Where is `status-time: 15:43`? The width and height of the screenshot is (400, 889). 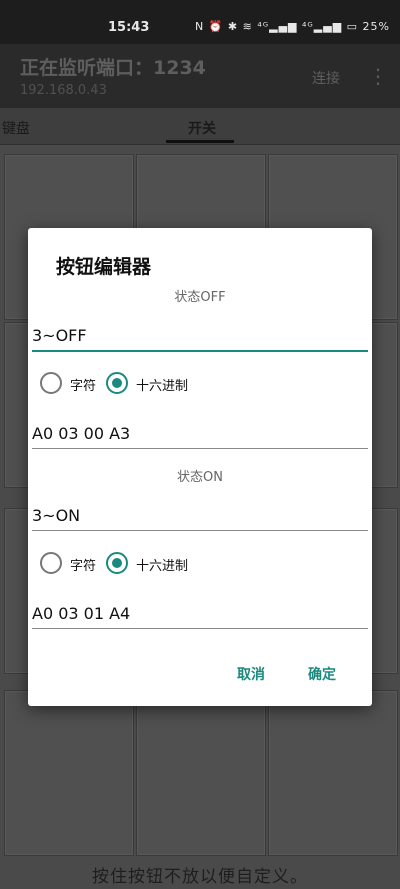 status-time: 15:43 is located at coordinates (129, 27).